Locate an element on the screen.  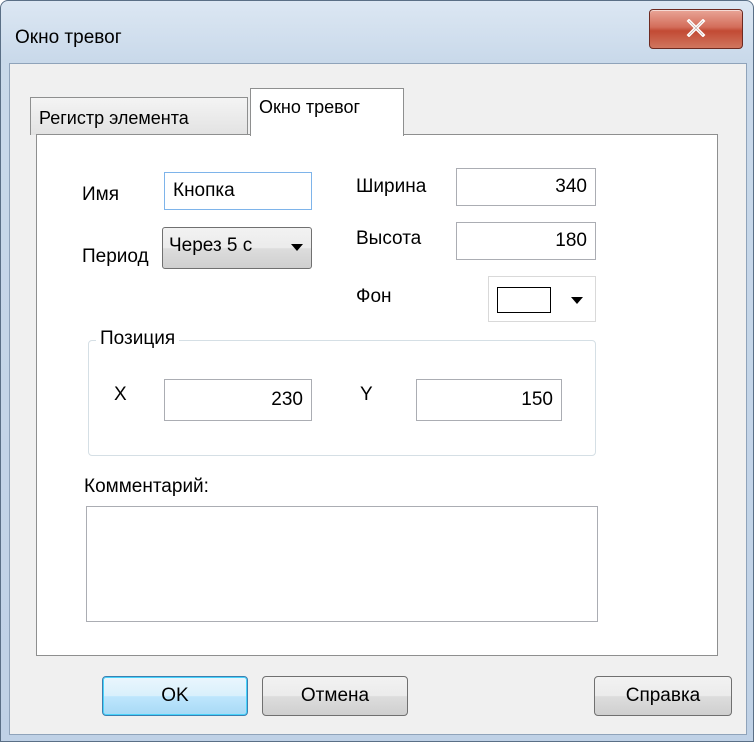
tab-label: Регистр элемента is located at coordinates (114, 118).